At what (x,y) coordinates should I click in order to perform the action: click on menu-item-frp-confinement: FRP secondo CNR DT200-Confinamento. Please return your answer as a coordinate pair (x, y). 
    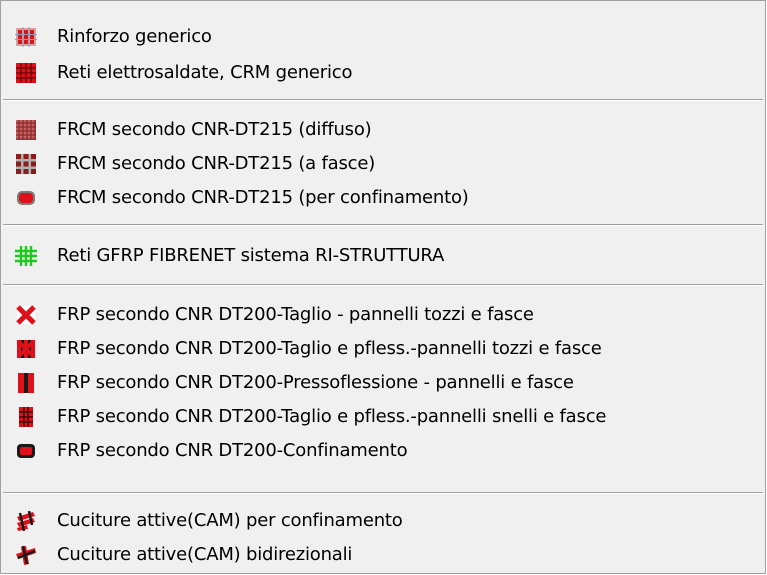
    Looking at the image, I should click on (383, 451).